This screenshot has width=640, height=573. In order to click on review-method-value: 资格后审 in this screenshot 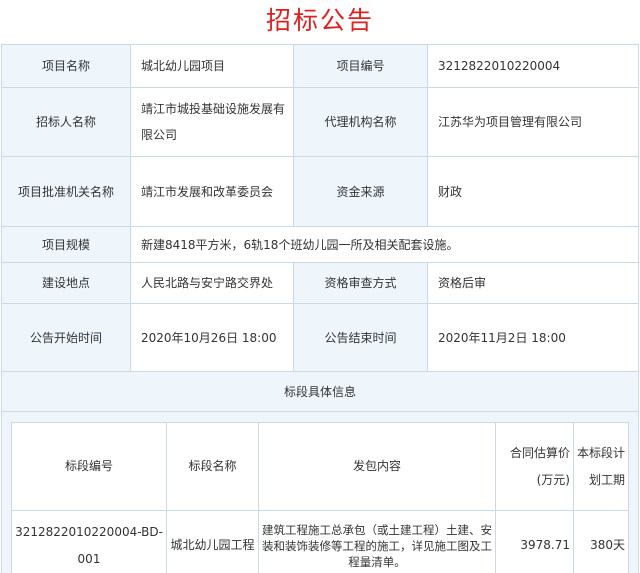, I will do `click(533, 283)`.